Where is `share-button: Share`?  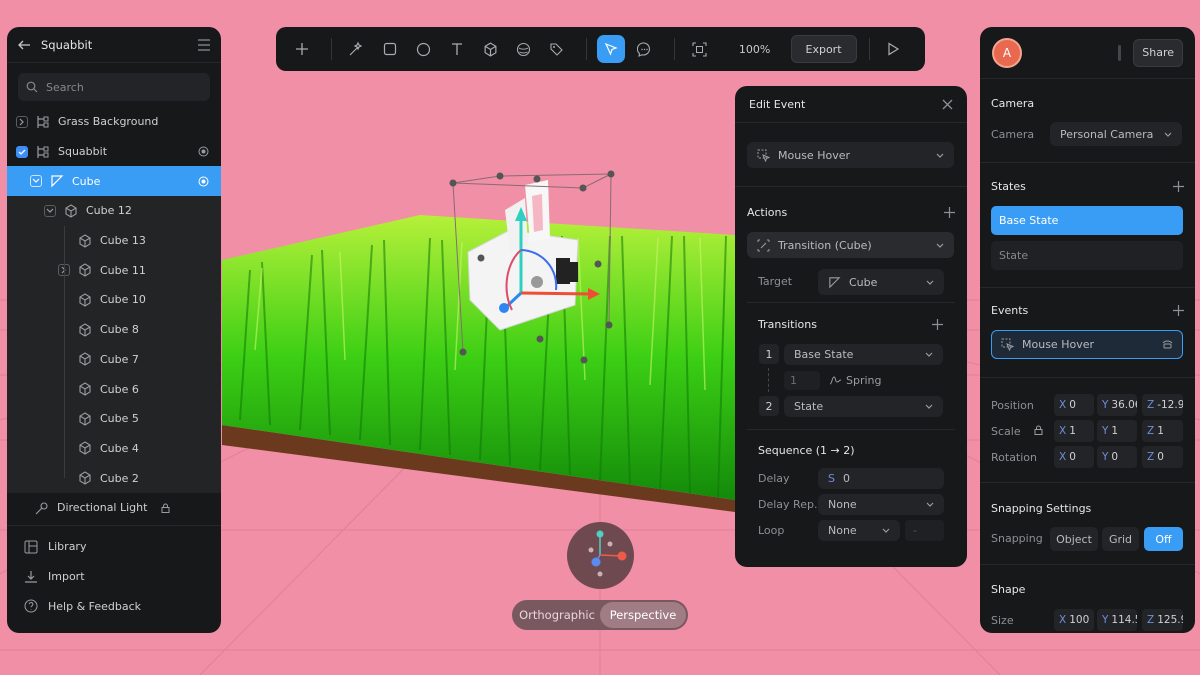
share-button: Share is located at coordinates (1158, 52).